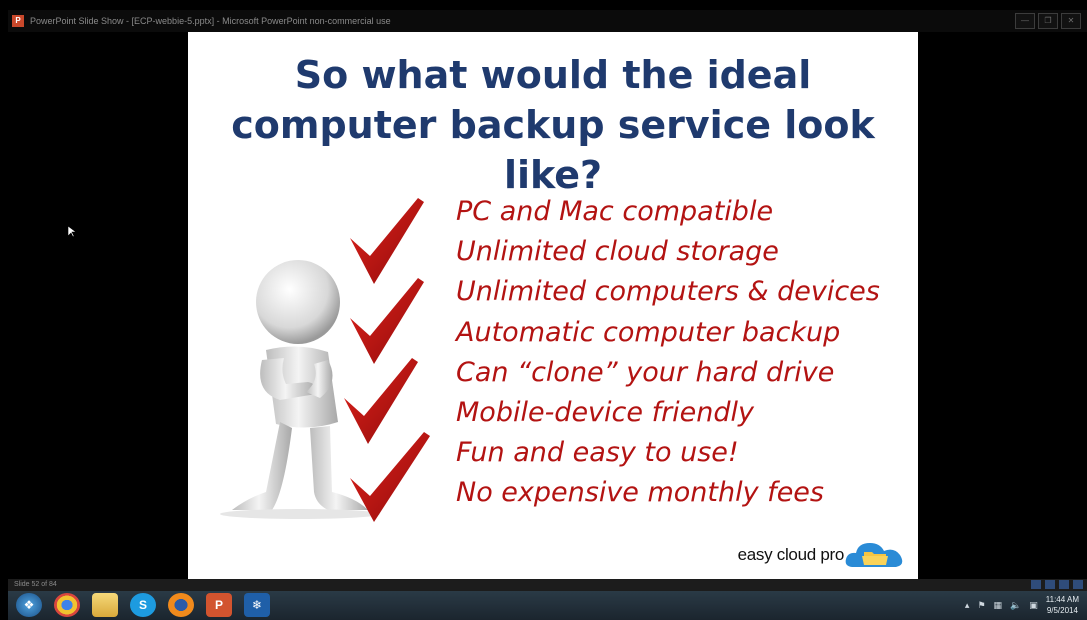 Image resolution: width=1087 pixels, height=620 pixels. I want to click on view-buttons, so click(1057, 584).